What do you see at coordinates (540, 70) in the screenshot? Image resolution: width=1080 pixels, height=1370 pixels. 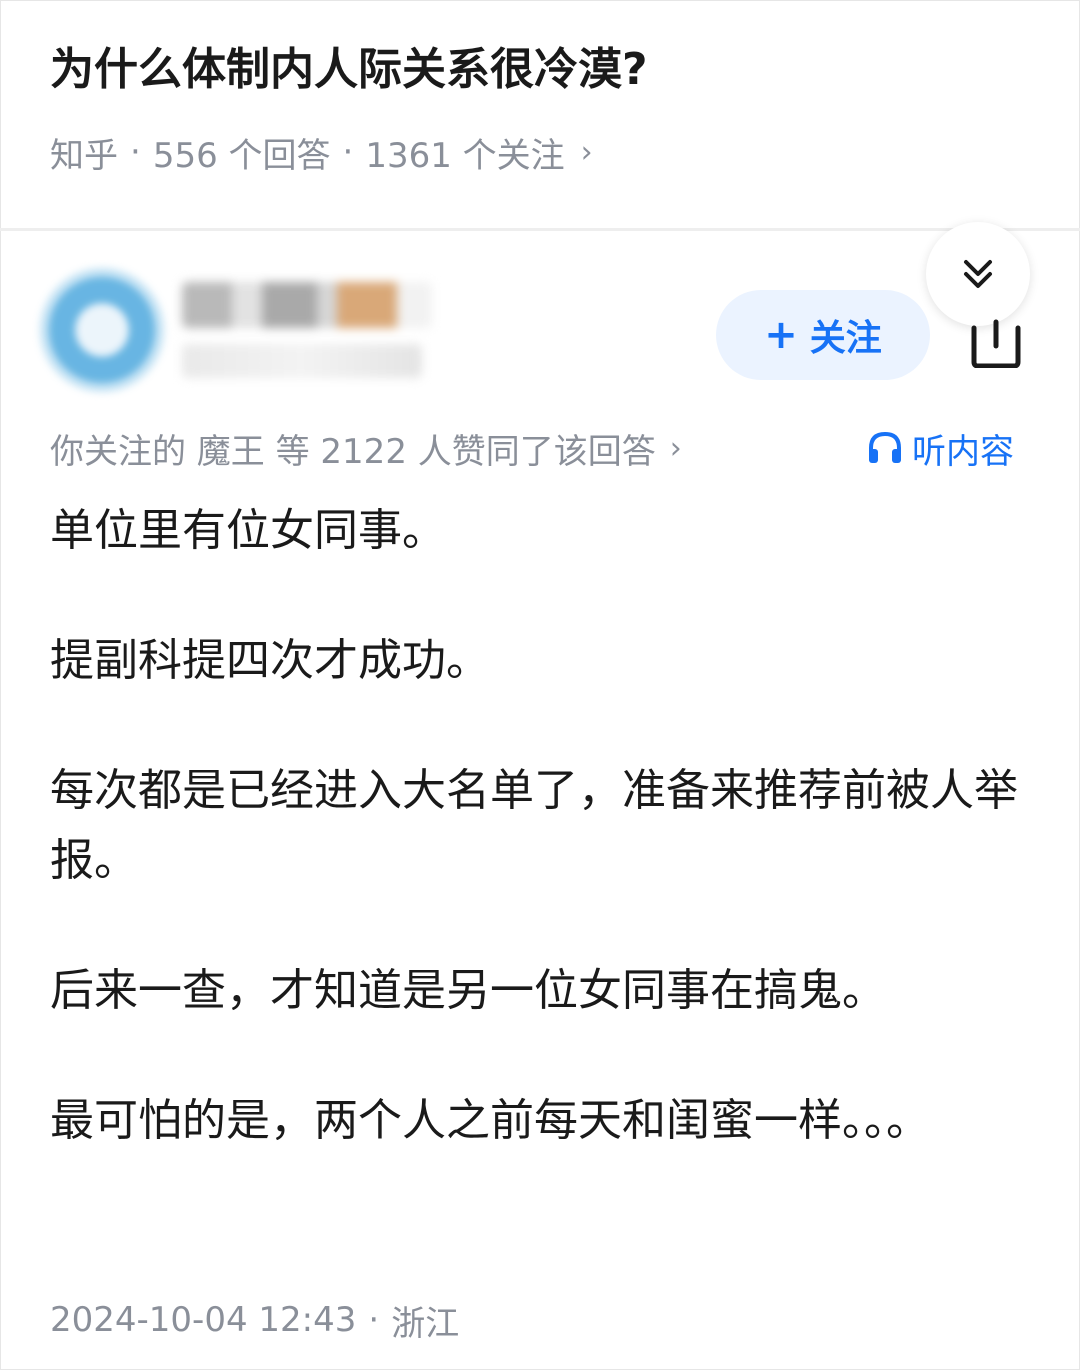 I see `question-title: 为什么体制内人际关系很冷漠?` at bounding box center [540, 70].